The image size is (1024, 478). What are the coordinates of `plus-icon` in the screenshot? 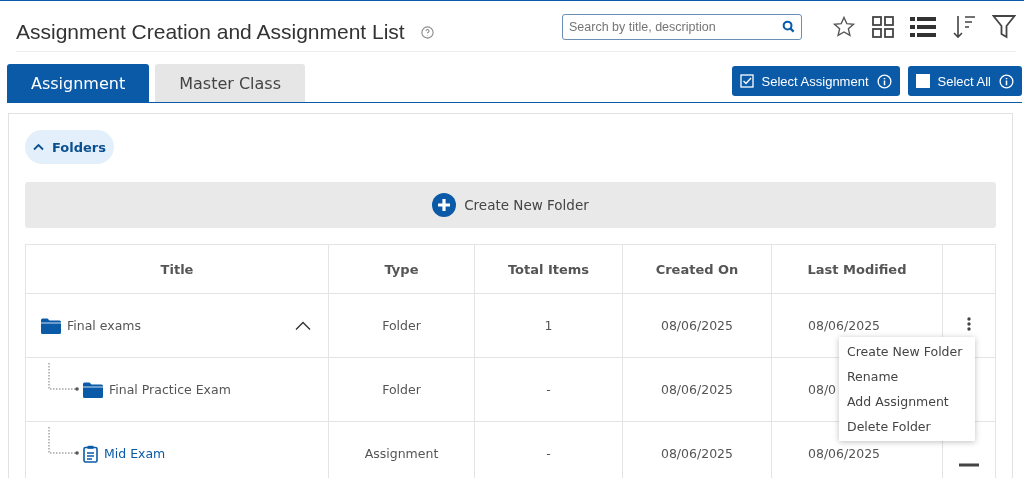 It's located at (444, 205).